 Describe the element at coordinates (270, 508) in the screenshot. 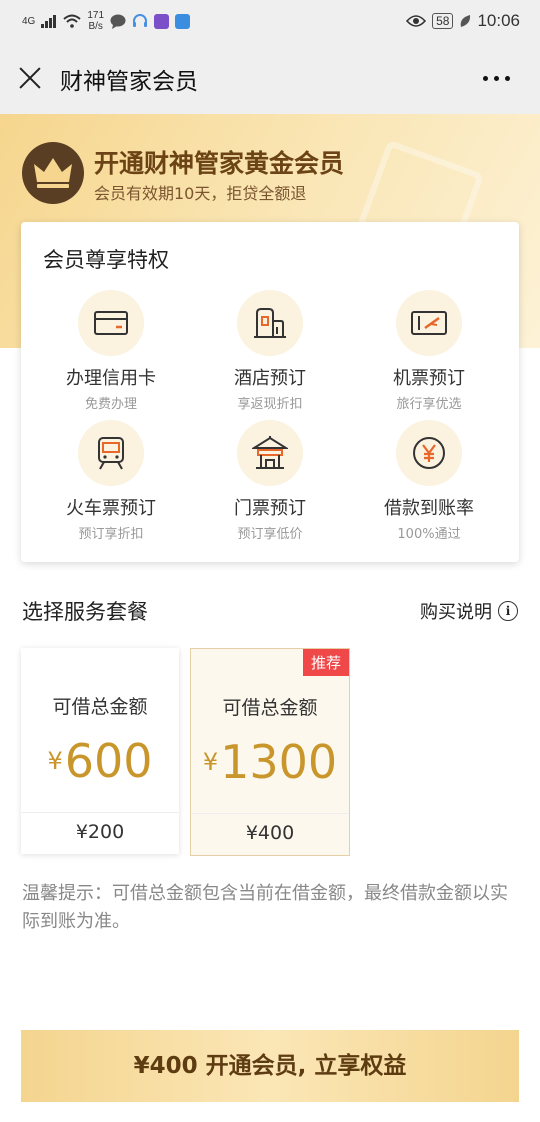

I see `privilege-name: 门票预订` at that location.